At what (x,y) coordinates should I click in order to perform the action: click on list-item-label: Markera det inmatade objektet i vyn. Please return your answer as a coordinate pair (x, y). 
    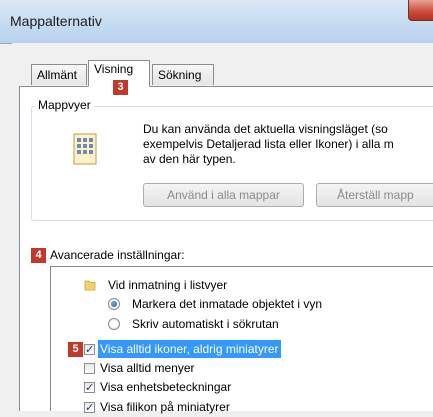
    Looking at the image, I should click on (227, 304).